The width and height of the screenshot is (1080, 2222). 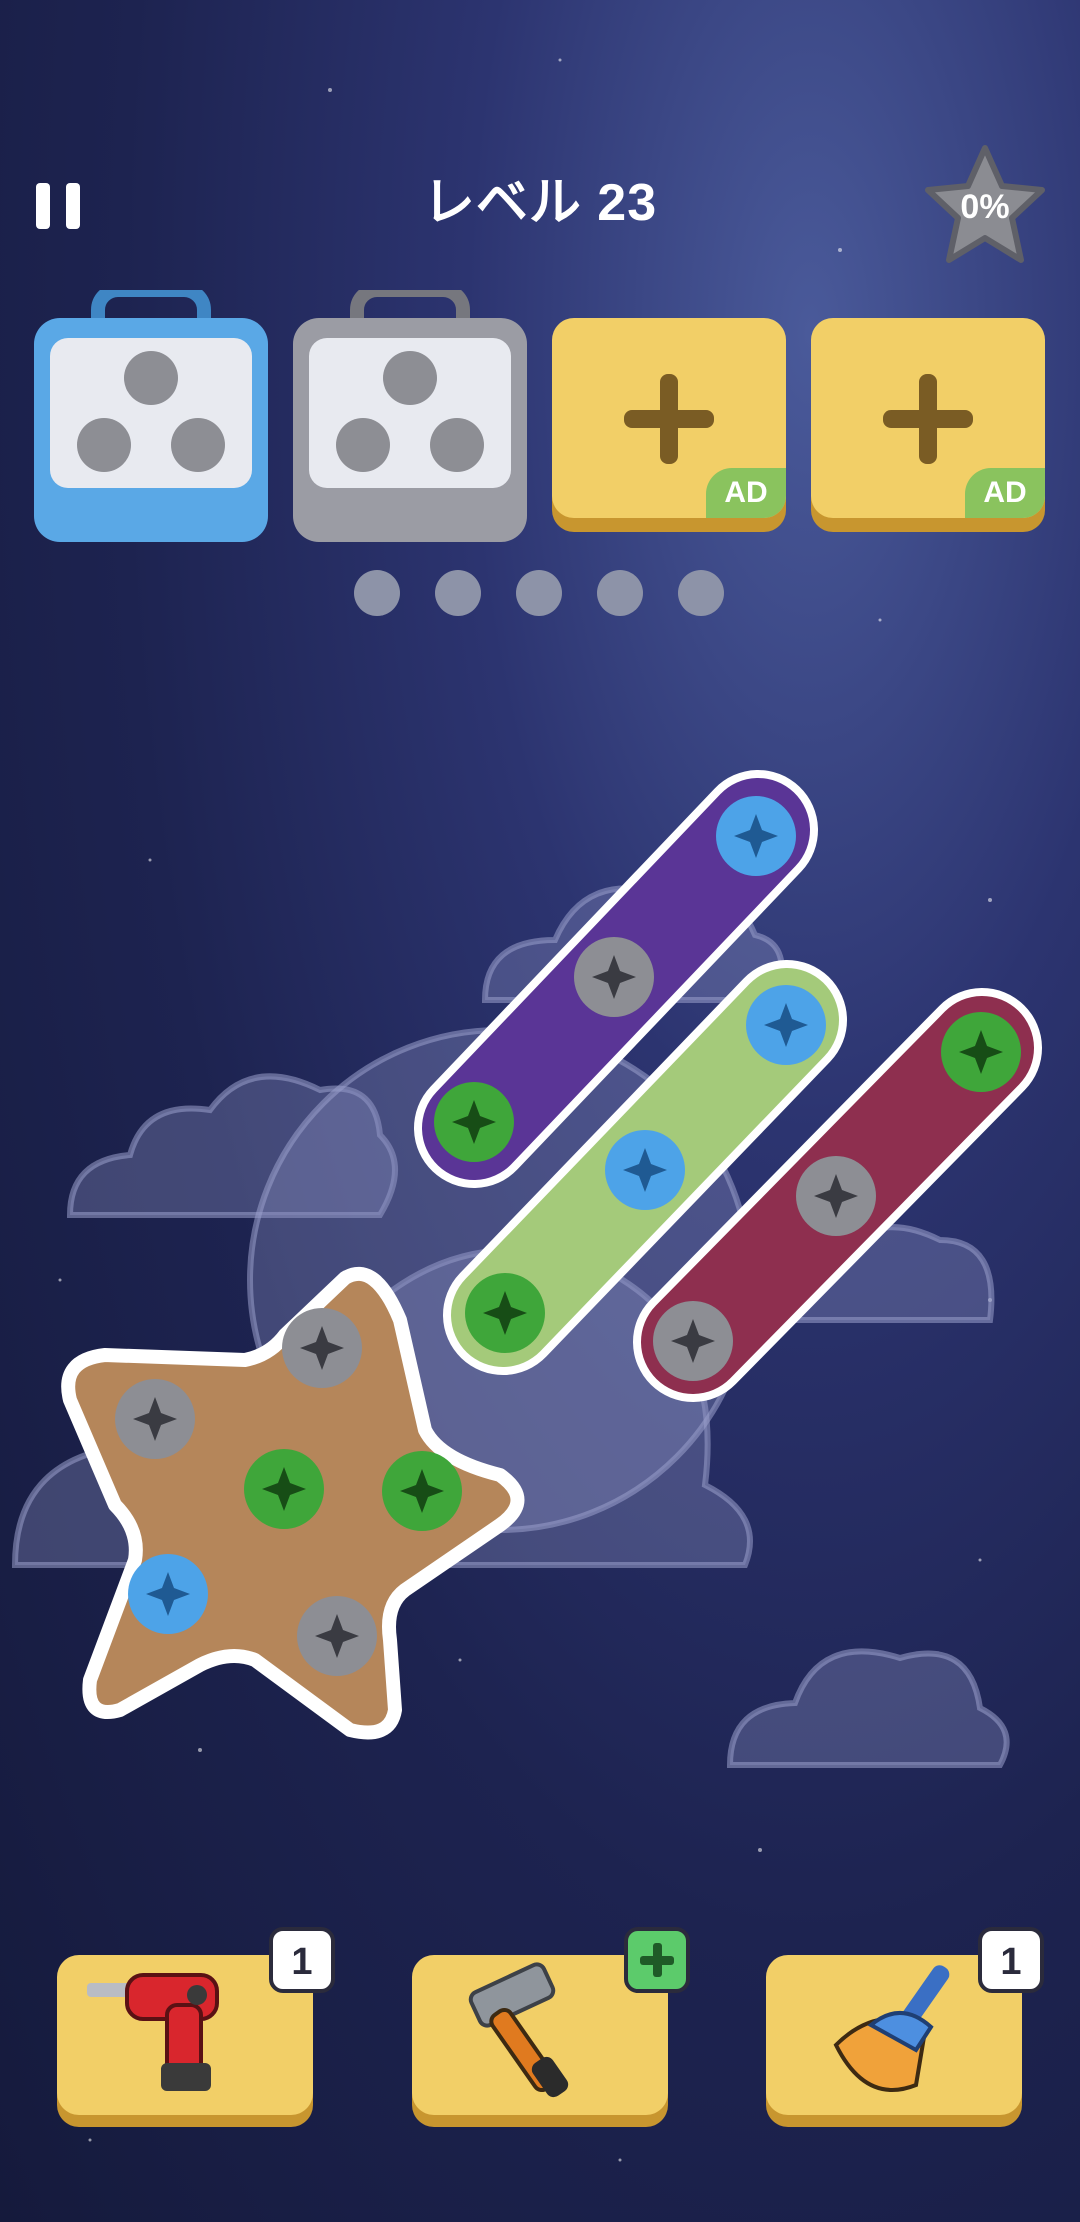 What do you see at coordinates (302, 1960) in the screenshot?
I see `drill-count-badge: 1` at bounding box center [302, 1960].